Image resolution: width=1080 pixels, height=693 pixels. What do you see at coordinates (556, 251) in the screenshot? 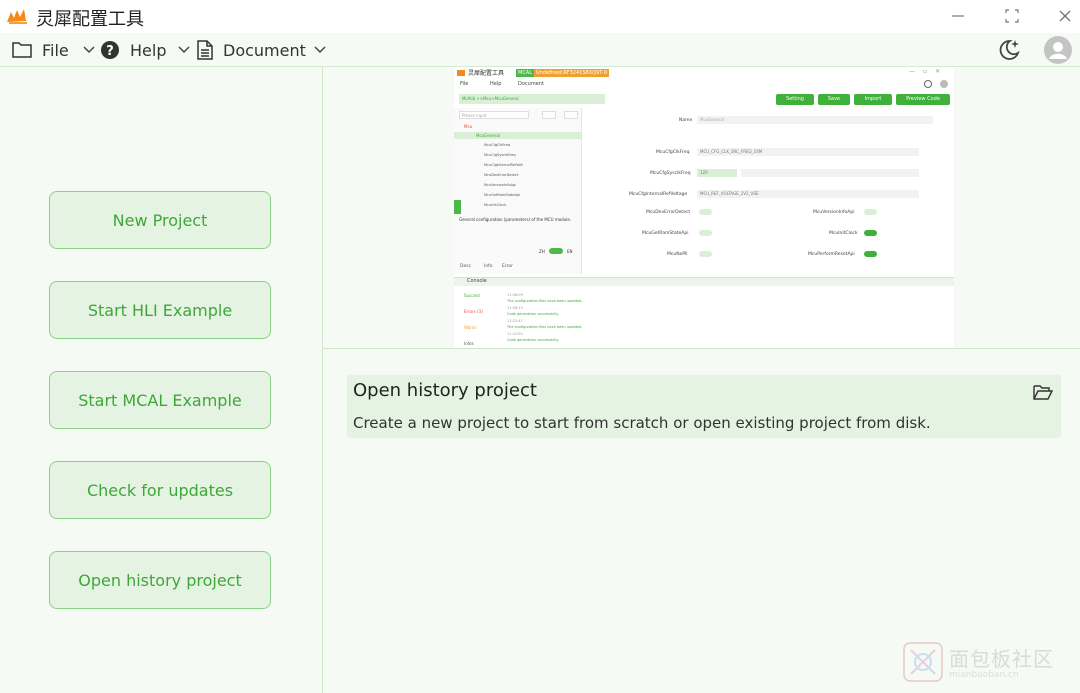
I see `mini-lang-toggle` at bounding box center [556, 251].